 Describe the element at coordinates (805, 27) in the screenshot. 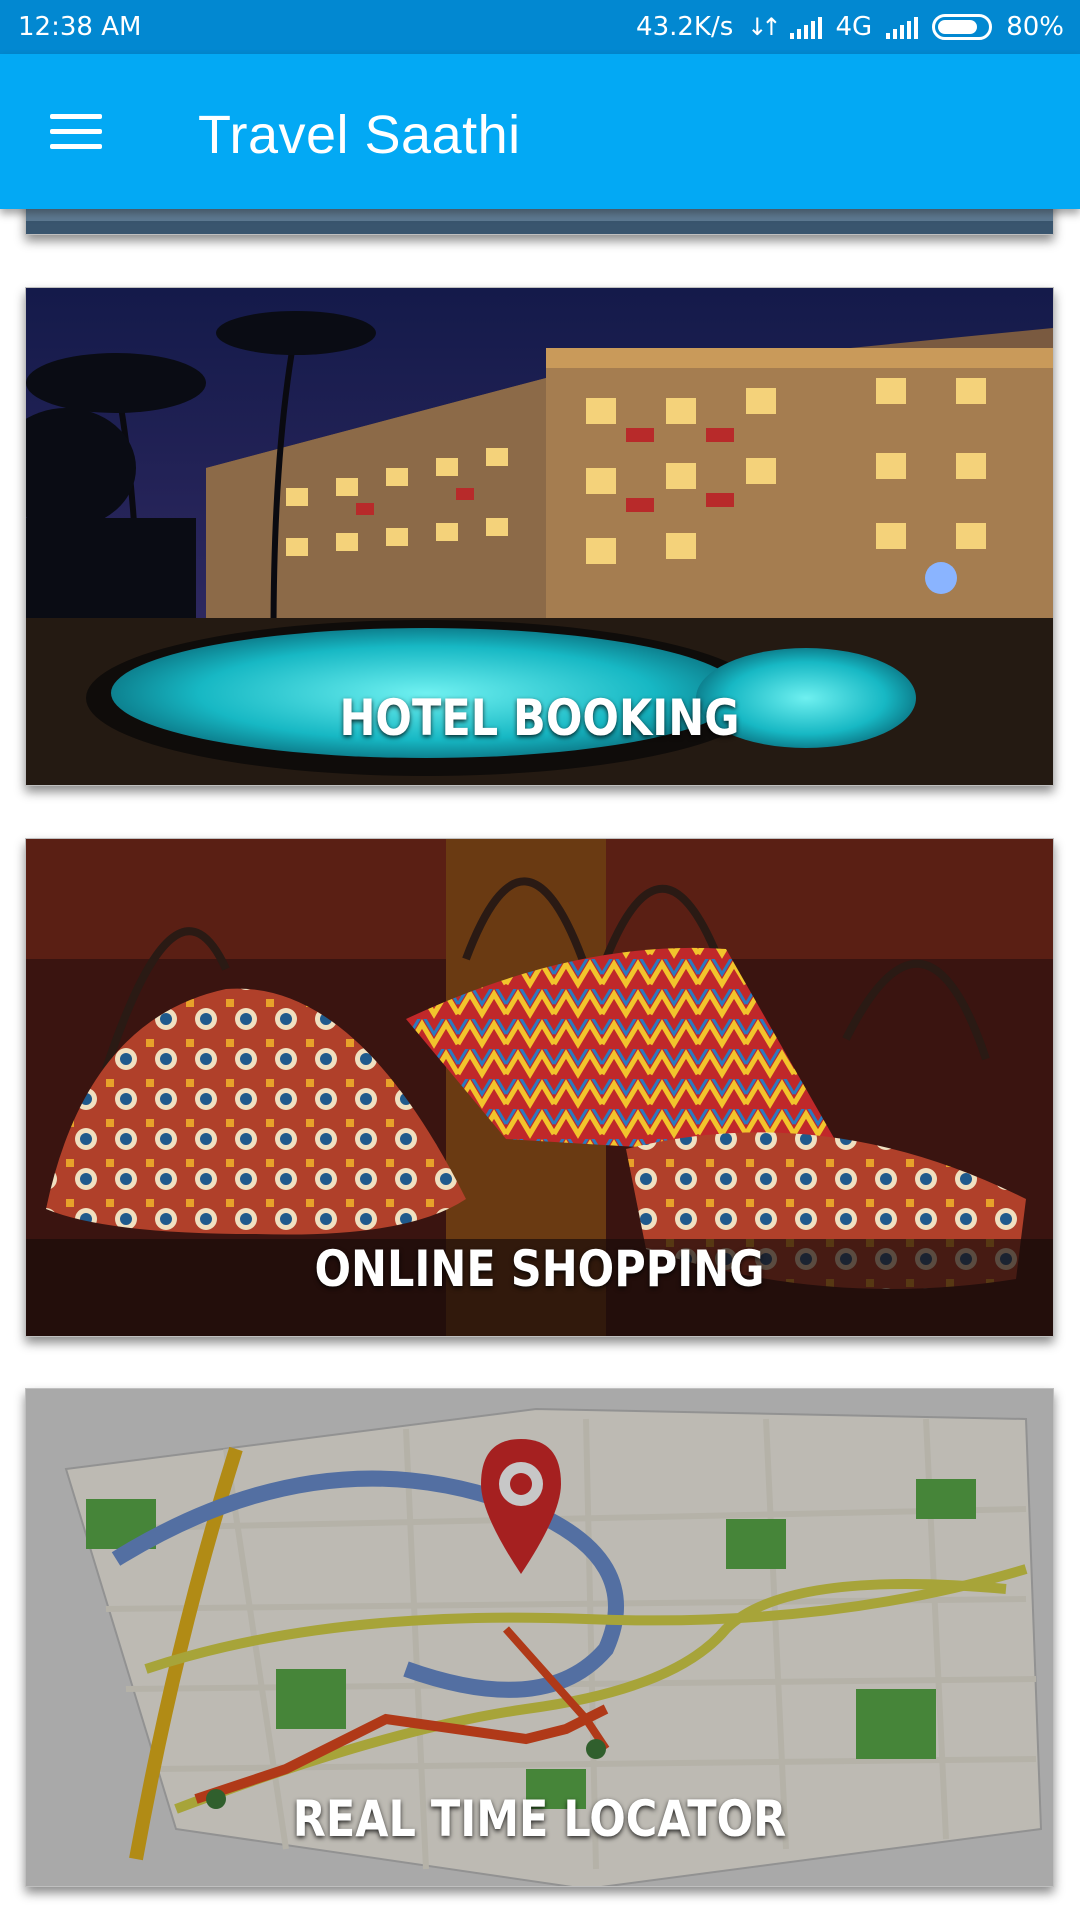

I see `signal-icon` at that location.